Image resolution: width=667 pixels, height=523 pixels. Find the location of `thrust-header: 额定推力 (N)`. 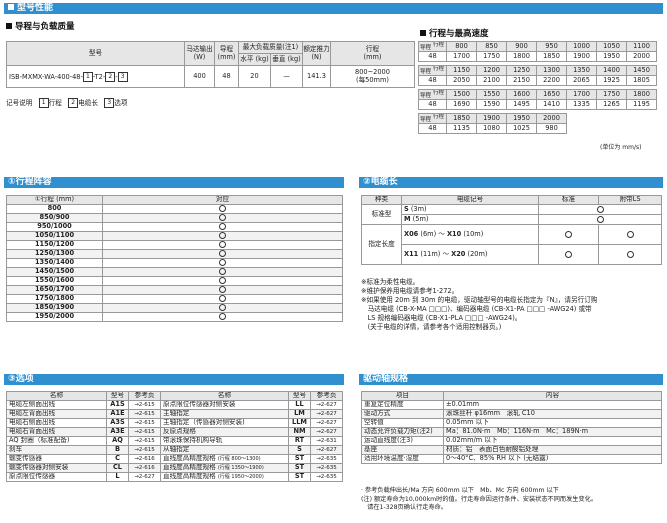

thrust-header: 额定推力 (N) is located at coordinates (316, 53).